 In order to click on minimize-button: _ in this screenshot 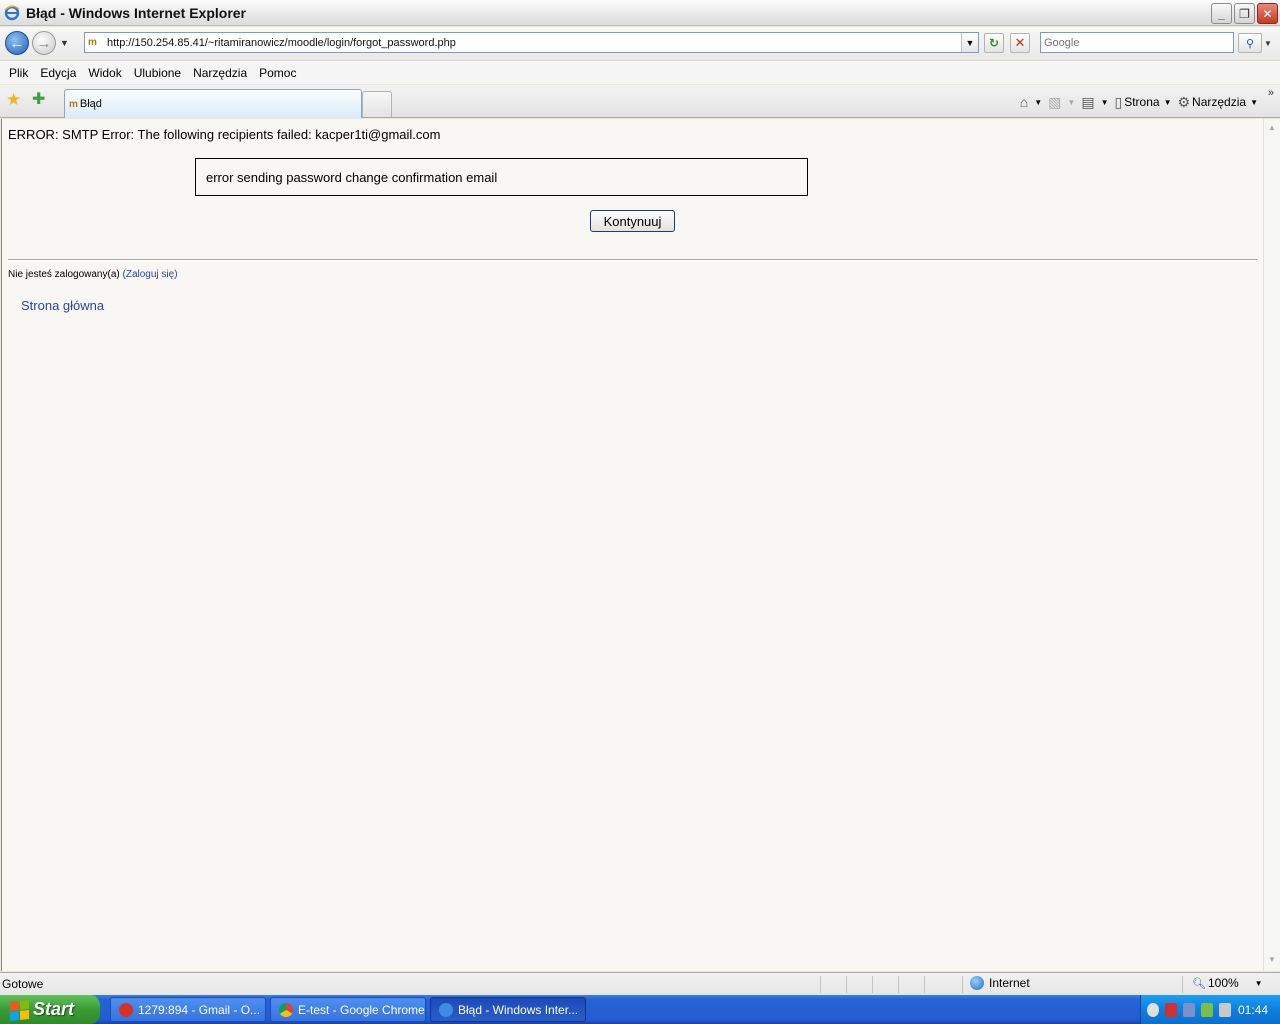, I will do `click(1221, 13)`.